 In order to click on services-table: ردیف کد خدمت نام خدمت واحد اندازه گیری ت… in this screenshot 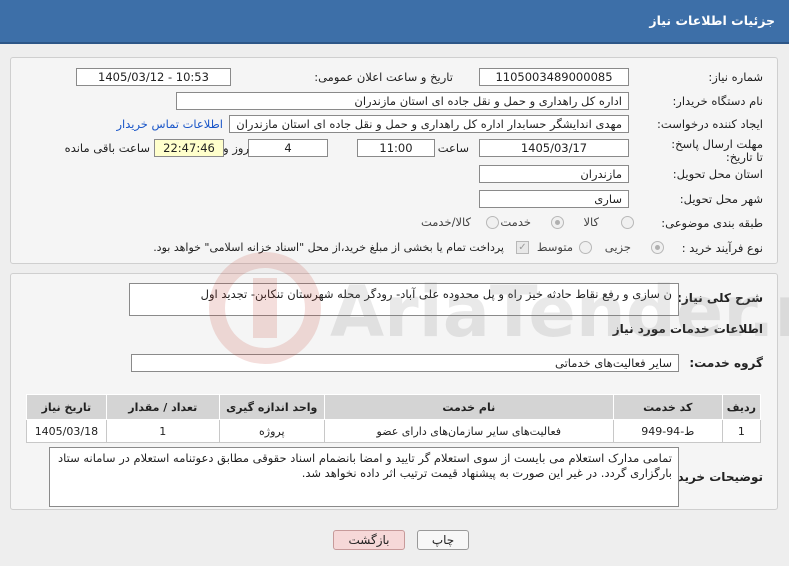, I will do `click(394, 418)`.